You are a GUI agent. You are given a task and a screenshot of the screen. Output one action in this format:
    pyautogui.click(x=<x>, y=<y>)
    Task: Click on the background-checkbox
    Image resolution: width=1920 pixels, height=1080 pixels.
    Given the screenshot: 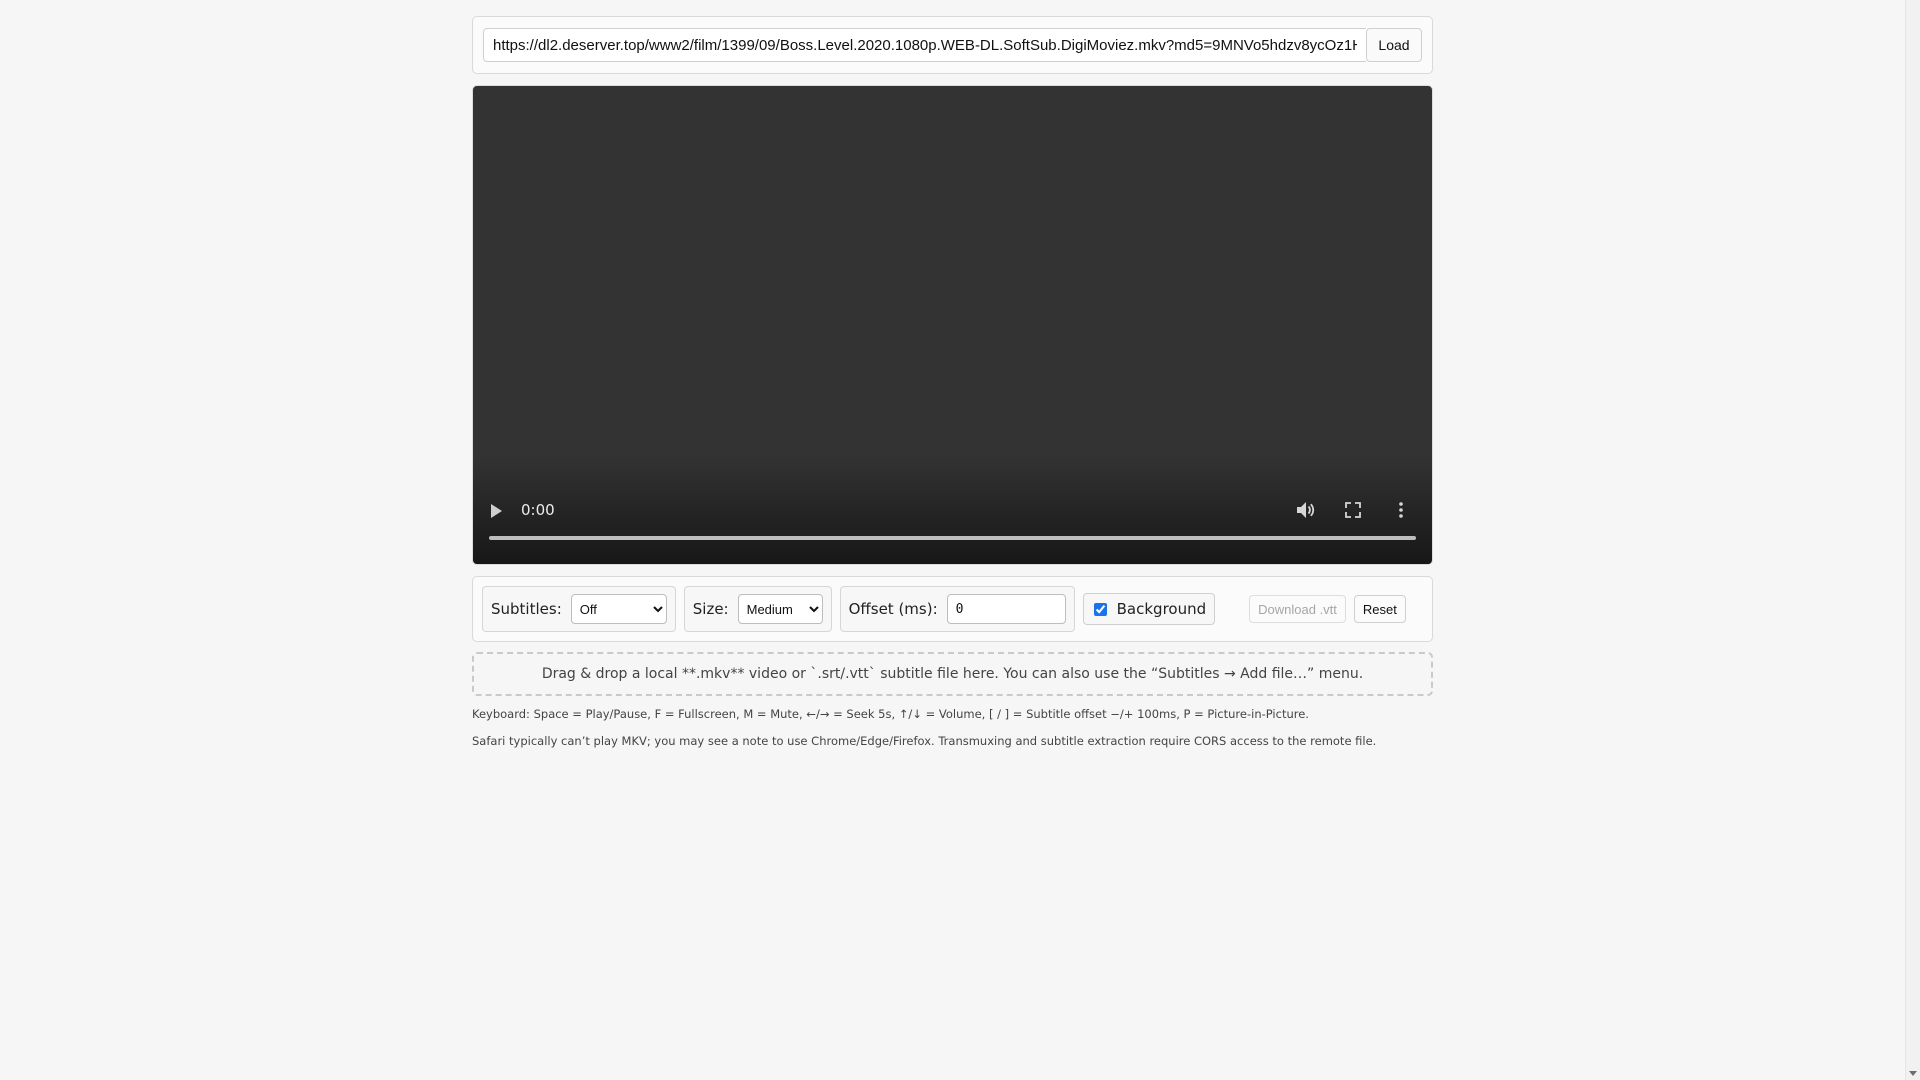 What is the action you would take?
    pyautogui.click(x=1100, y=609)
    